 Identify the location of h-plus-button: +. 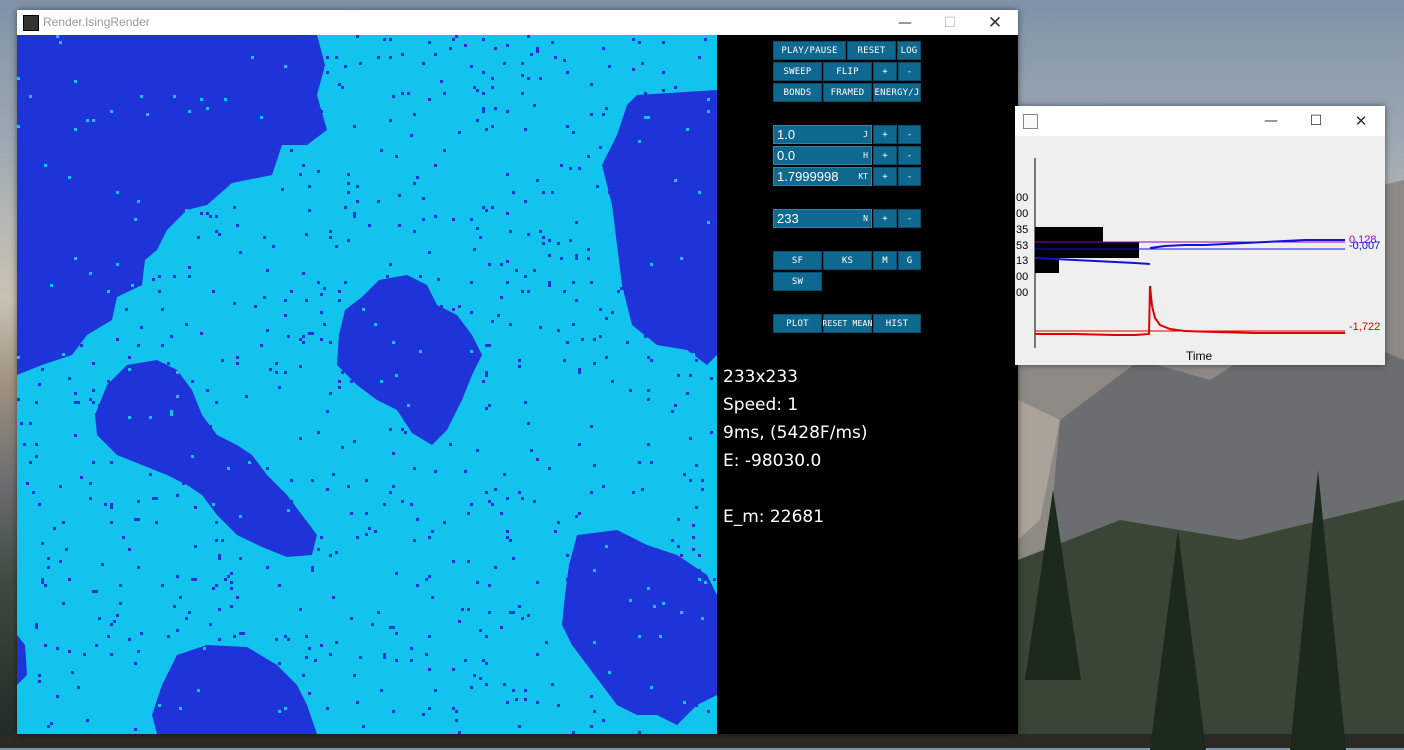
(885, 155).